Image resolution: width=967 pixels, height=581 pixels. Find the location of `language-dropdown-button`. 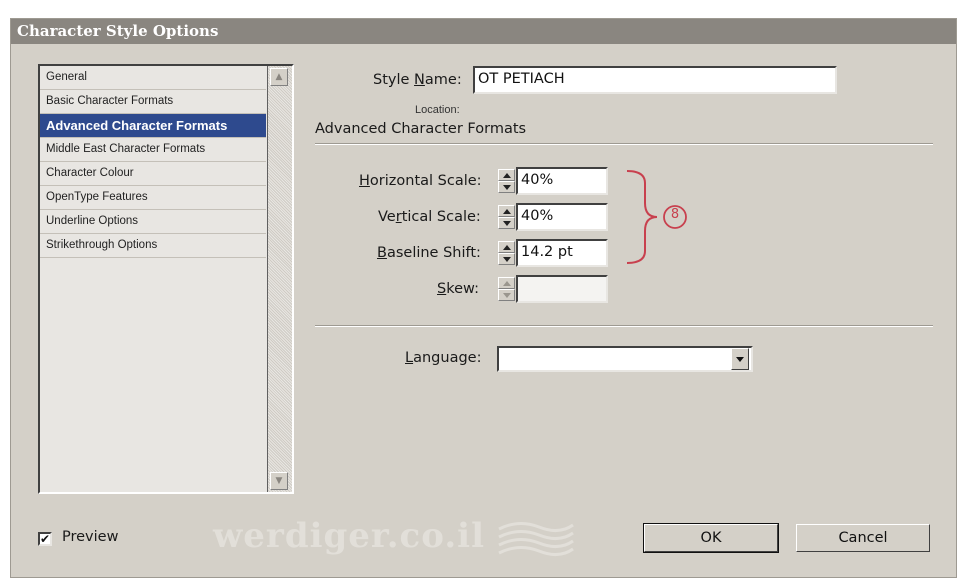

language-dropdown-button is located at coordinates (740, 359).